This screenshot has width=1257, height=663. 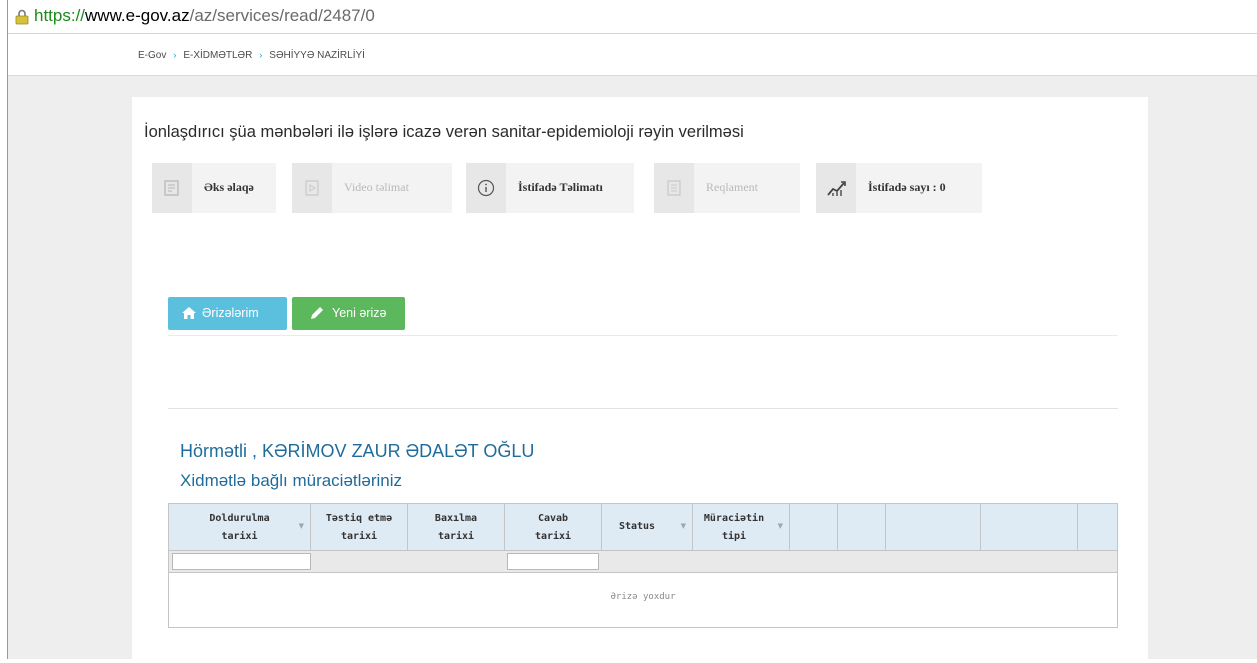 I want to click on usage-guide-tile: İstifadə Təlimatı, so click(x=550, y=188).